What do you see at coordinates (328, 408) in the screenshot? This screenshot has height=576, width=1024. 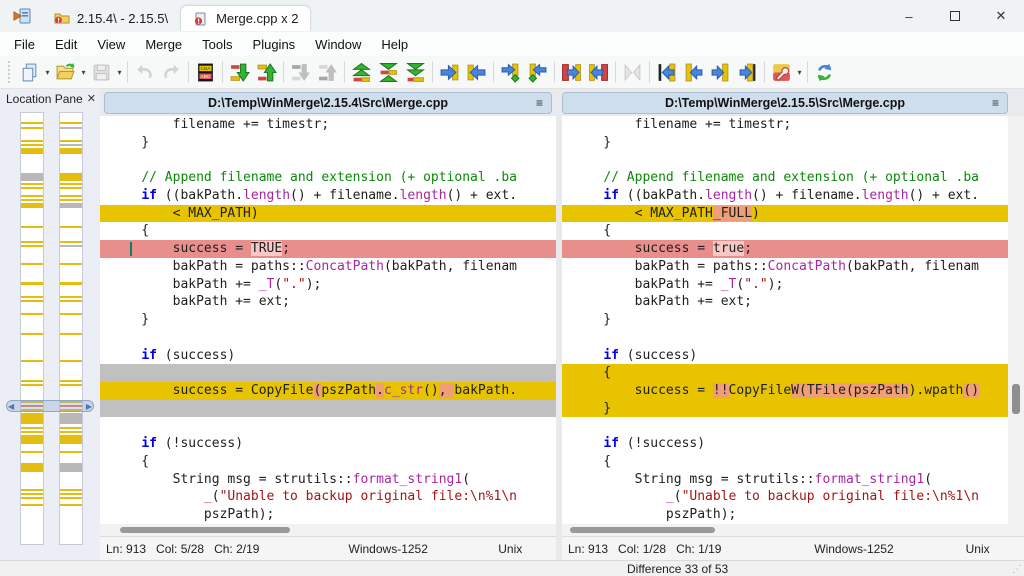 I see `filler-line` at bounding box center [328, 408].